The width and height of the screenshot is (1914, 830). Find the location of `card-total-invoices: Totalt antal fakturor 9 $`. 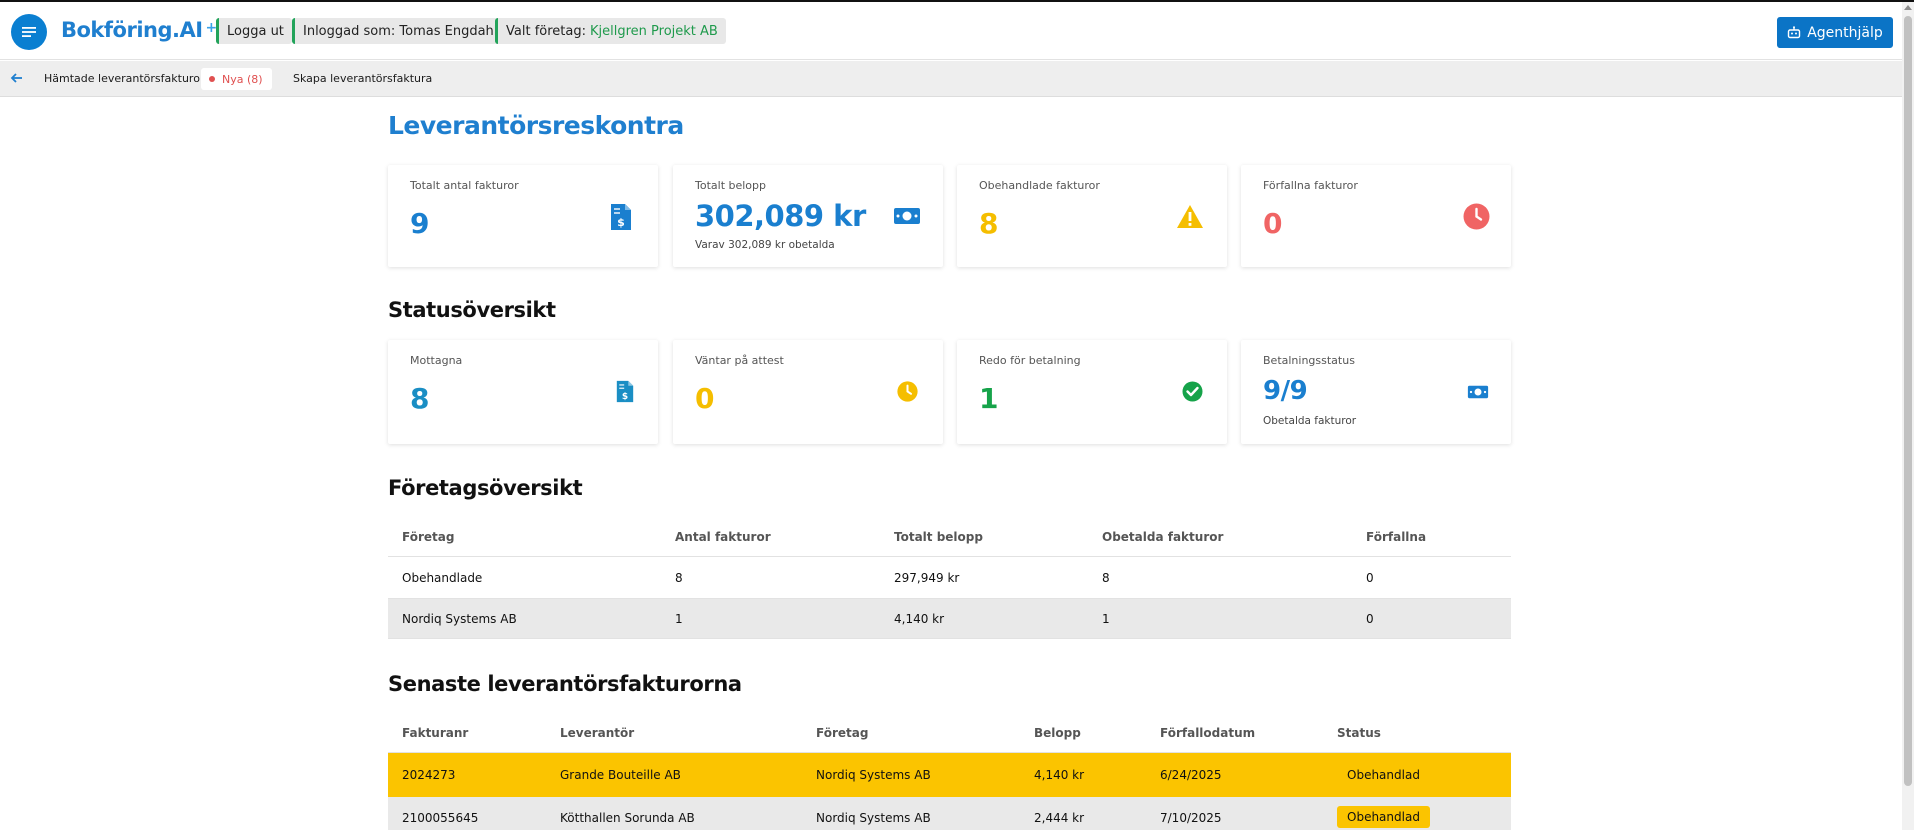

card-total-invoices: Totalt antal fakturor 9 $ is located at coordinates (523, 216).